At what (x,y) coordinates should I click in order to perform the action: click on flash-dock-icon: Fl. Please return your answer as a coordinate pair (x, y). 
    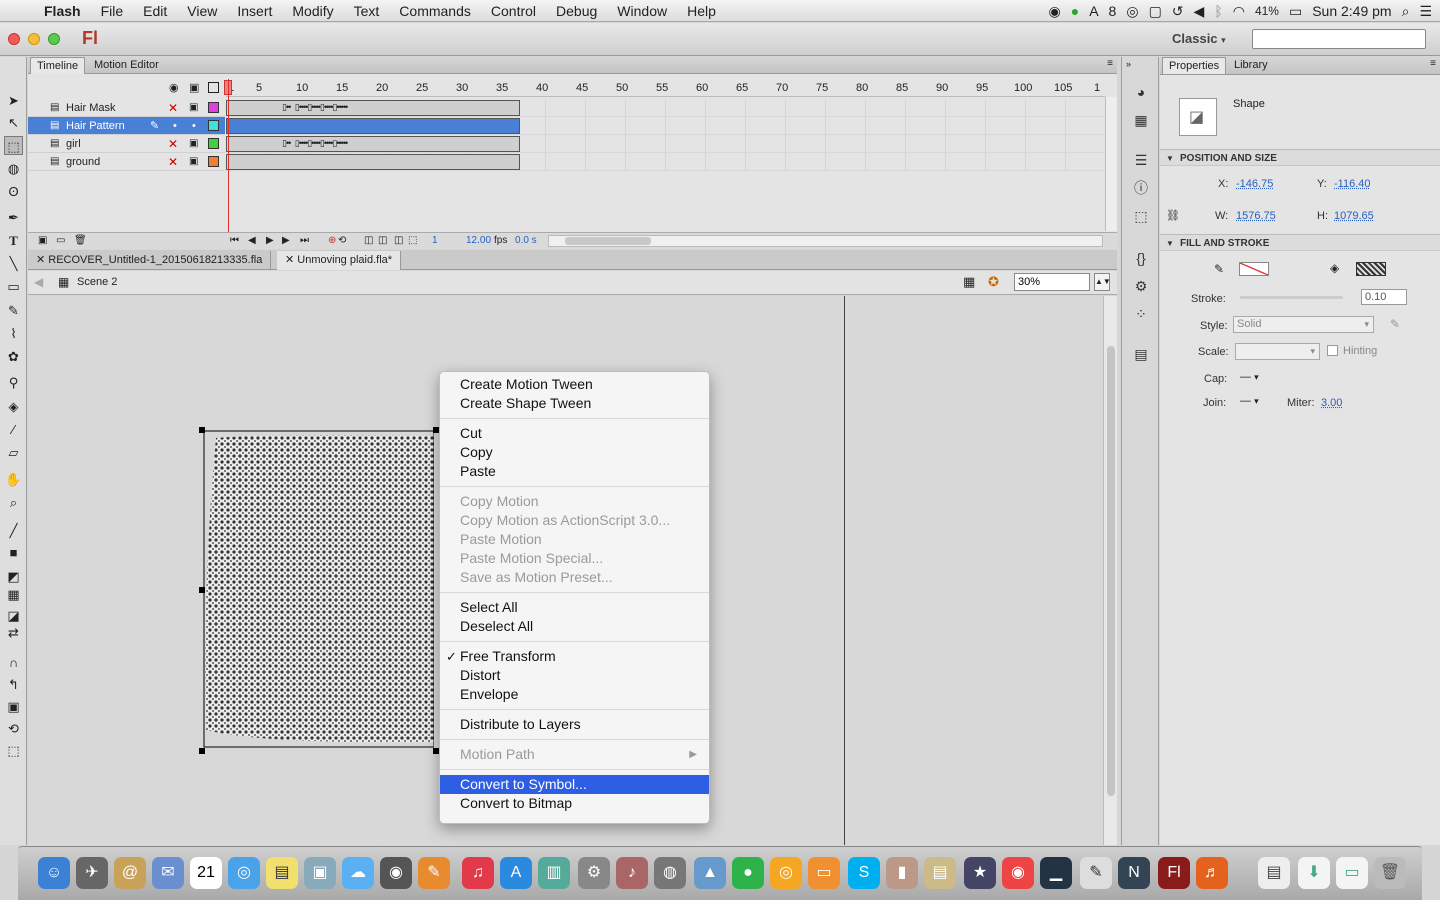
    Looking at the image, I should click on (1174, 873).